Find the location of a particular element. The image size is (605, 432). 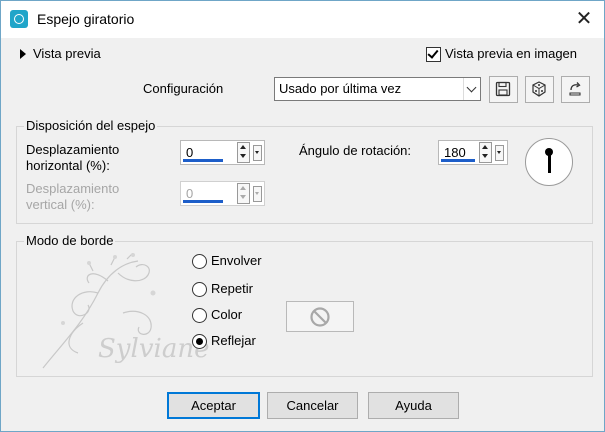

config-label: Configuración is located at coordinates (183, 88).